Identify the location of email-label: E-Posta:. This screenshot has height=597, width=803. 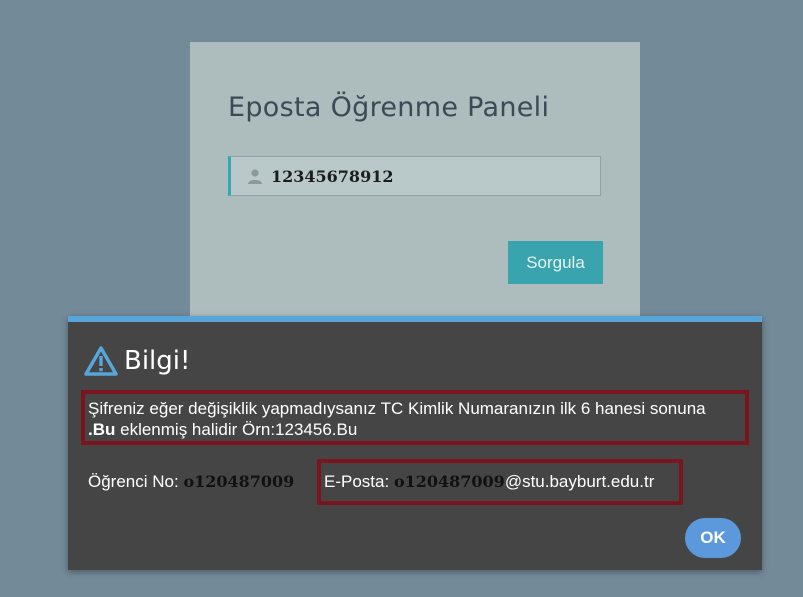
(357, 481).